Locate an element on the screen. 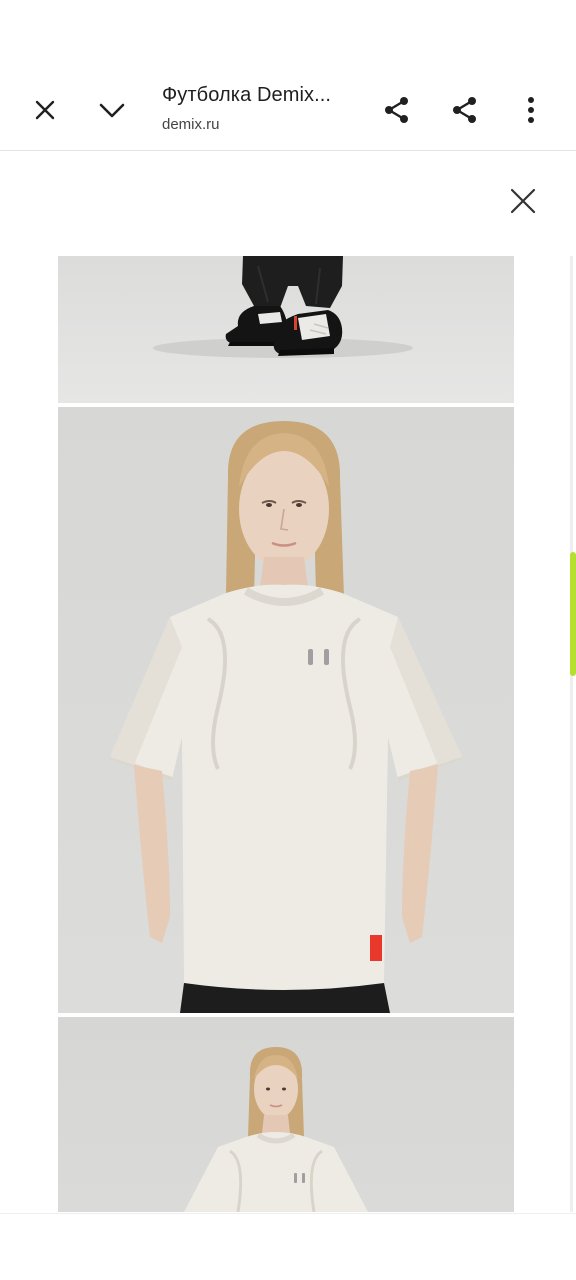 The height and width of the screenshot is (1280, 576). more-options-button is located at coordinates (531, 110).